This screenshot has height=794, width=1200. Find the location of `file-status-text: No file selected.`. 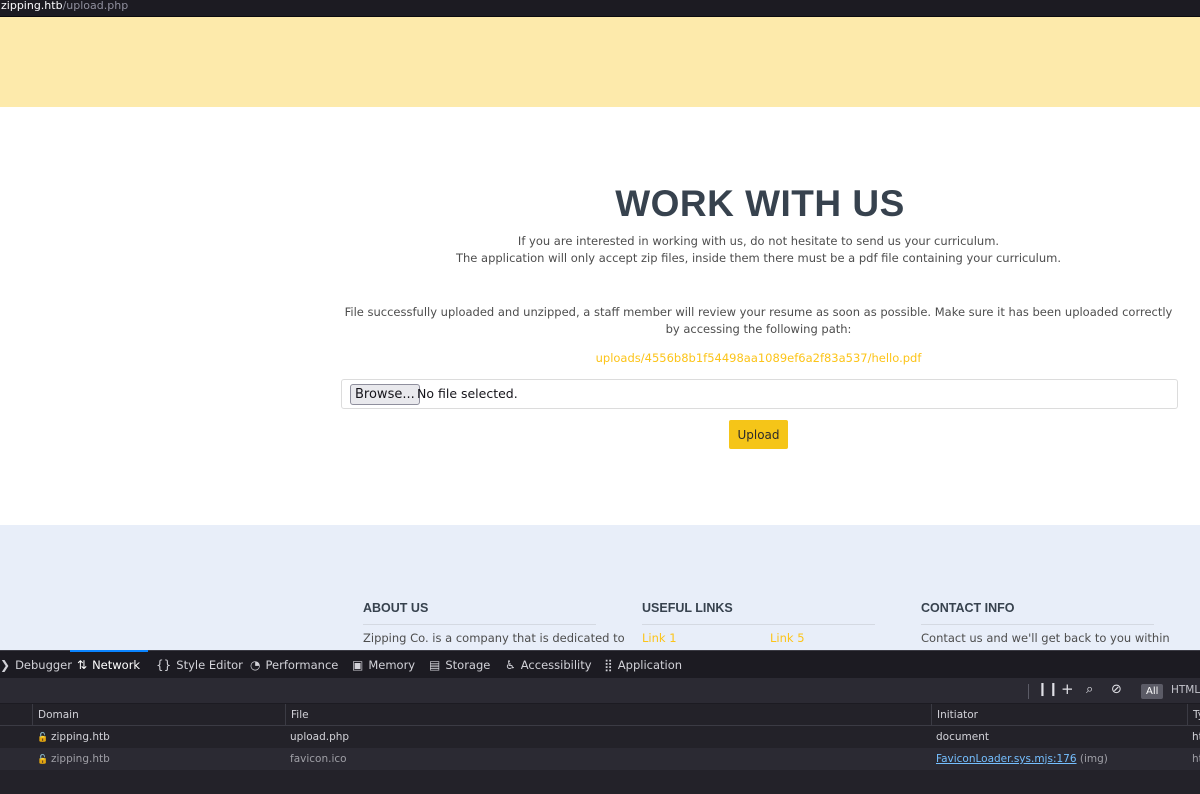

file-status-text: No file selected. is located at coordinates (467, 393).